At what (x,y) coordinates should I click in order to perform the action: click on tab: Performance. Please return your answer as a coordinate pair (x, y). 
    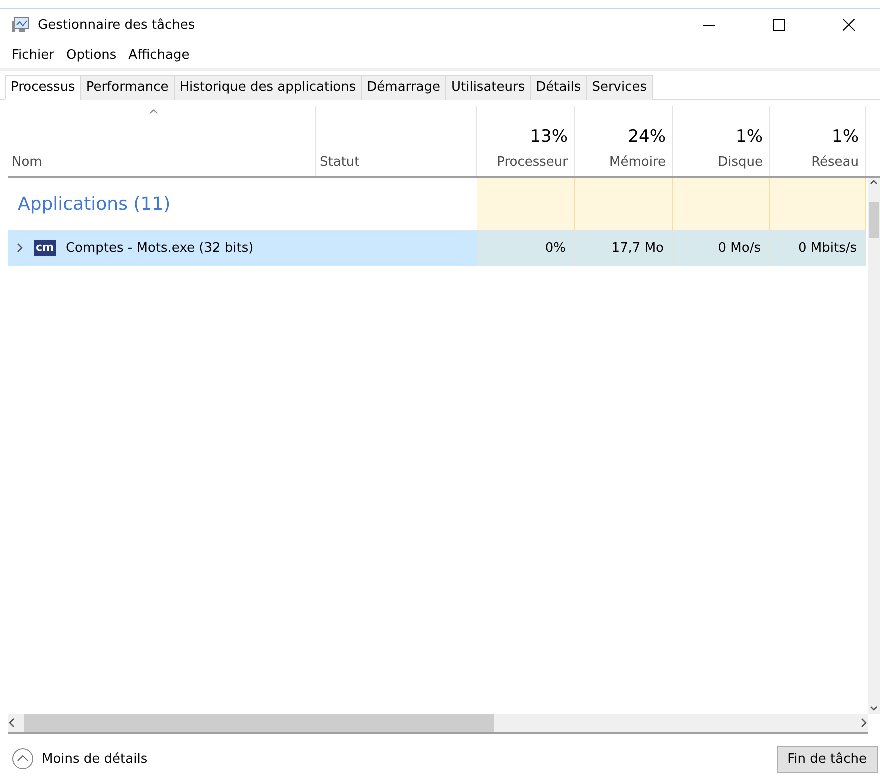
    Looking at the image, I should click on (127, 87).